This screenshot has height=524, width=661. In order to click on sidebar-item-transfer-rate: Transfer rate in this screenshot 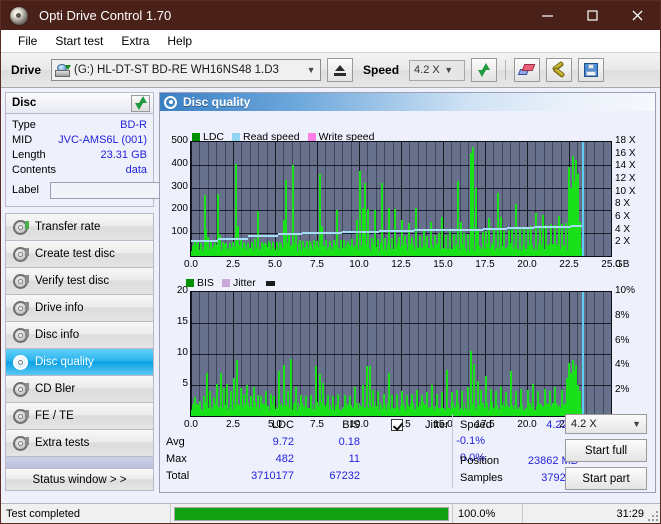, I will do `click(79, 227)`.